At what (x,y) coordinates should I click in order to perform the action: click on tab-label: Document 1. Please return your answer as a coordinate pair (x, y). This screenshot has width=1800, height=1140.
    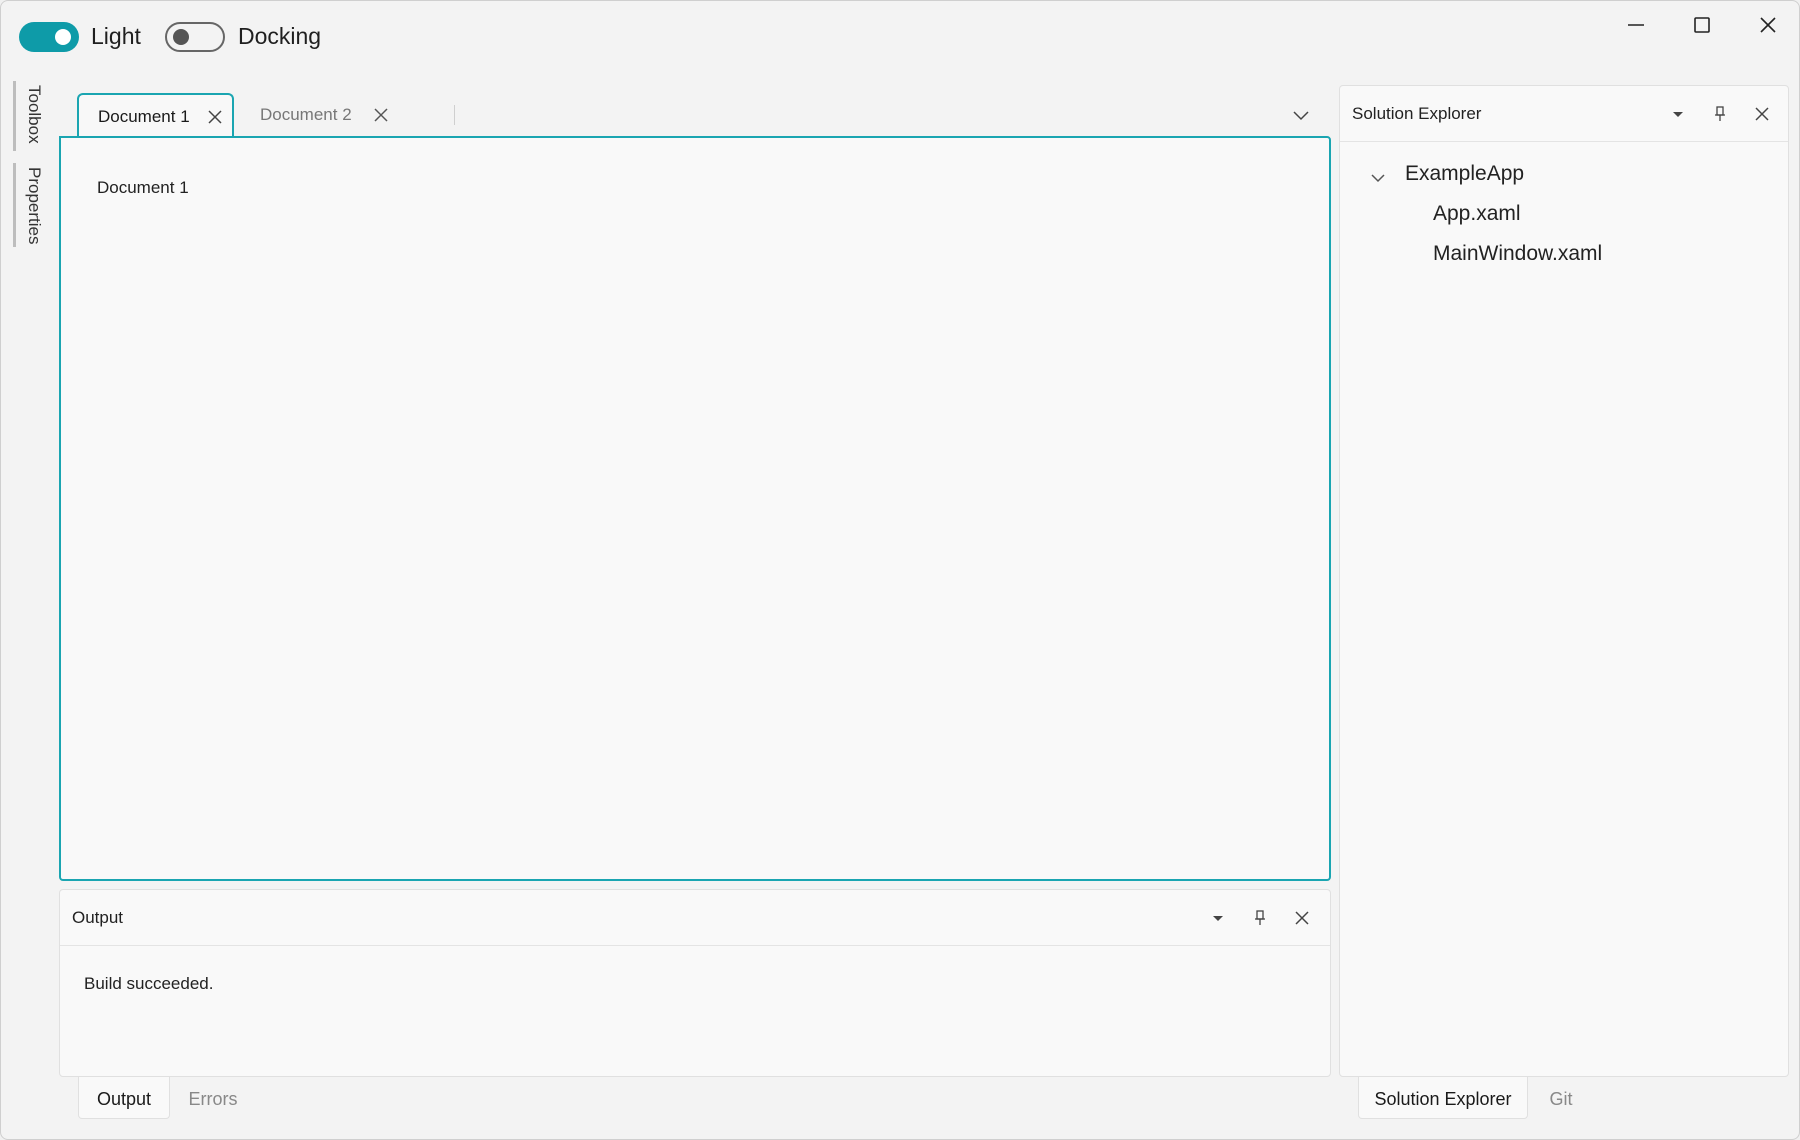
    Looking at the image, I should click on (144, 116).